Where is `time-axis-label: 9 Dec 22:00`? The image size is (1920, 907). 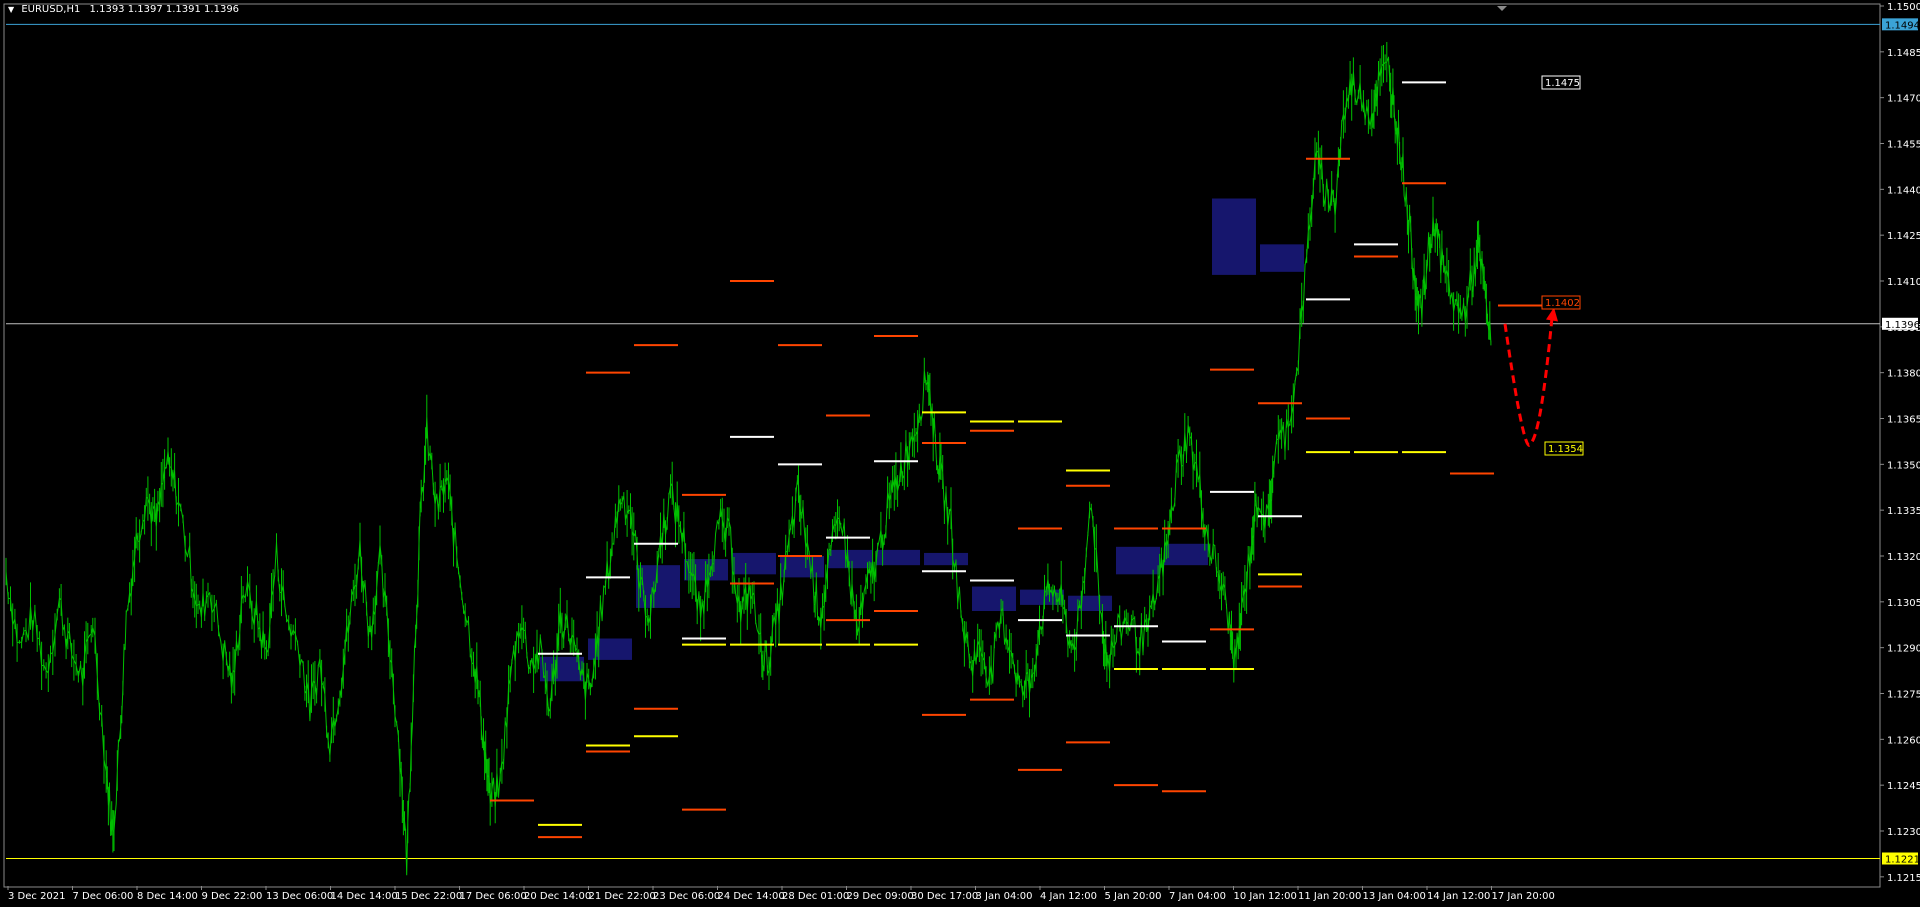
time-axis-label: 9 Dec 22:00 is located at coordinates (232, 896).